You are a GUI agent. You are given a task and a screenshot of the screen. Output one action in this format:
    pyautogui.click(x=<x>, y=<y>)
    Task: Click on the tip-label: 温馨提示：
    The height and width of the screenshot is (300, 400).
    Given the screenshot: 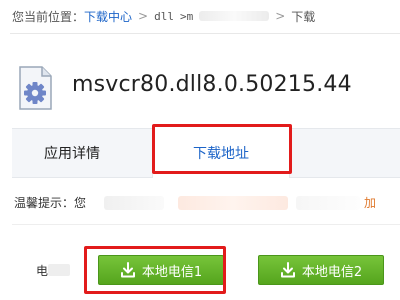 What is the action you would take?
    pyautogui.click(x=44, y=203)
    